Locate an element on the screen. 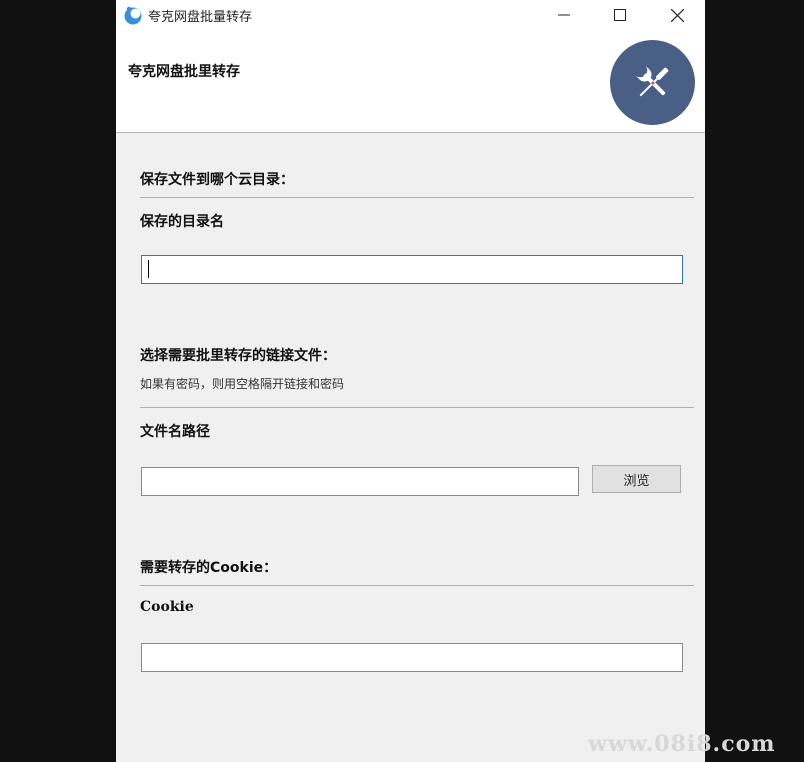 The image size is (804, 762). browse-button: 浏览 is located at coordinates (636, 479).